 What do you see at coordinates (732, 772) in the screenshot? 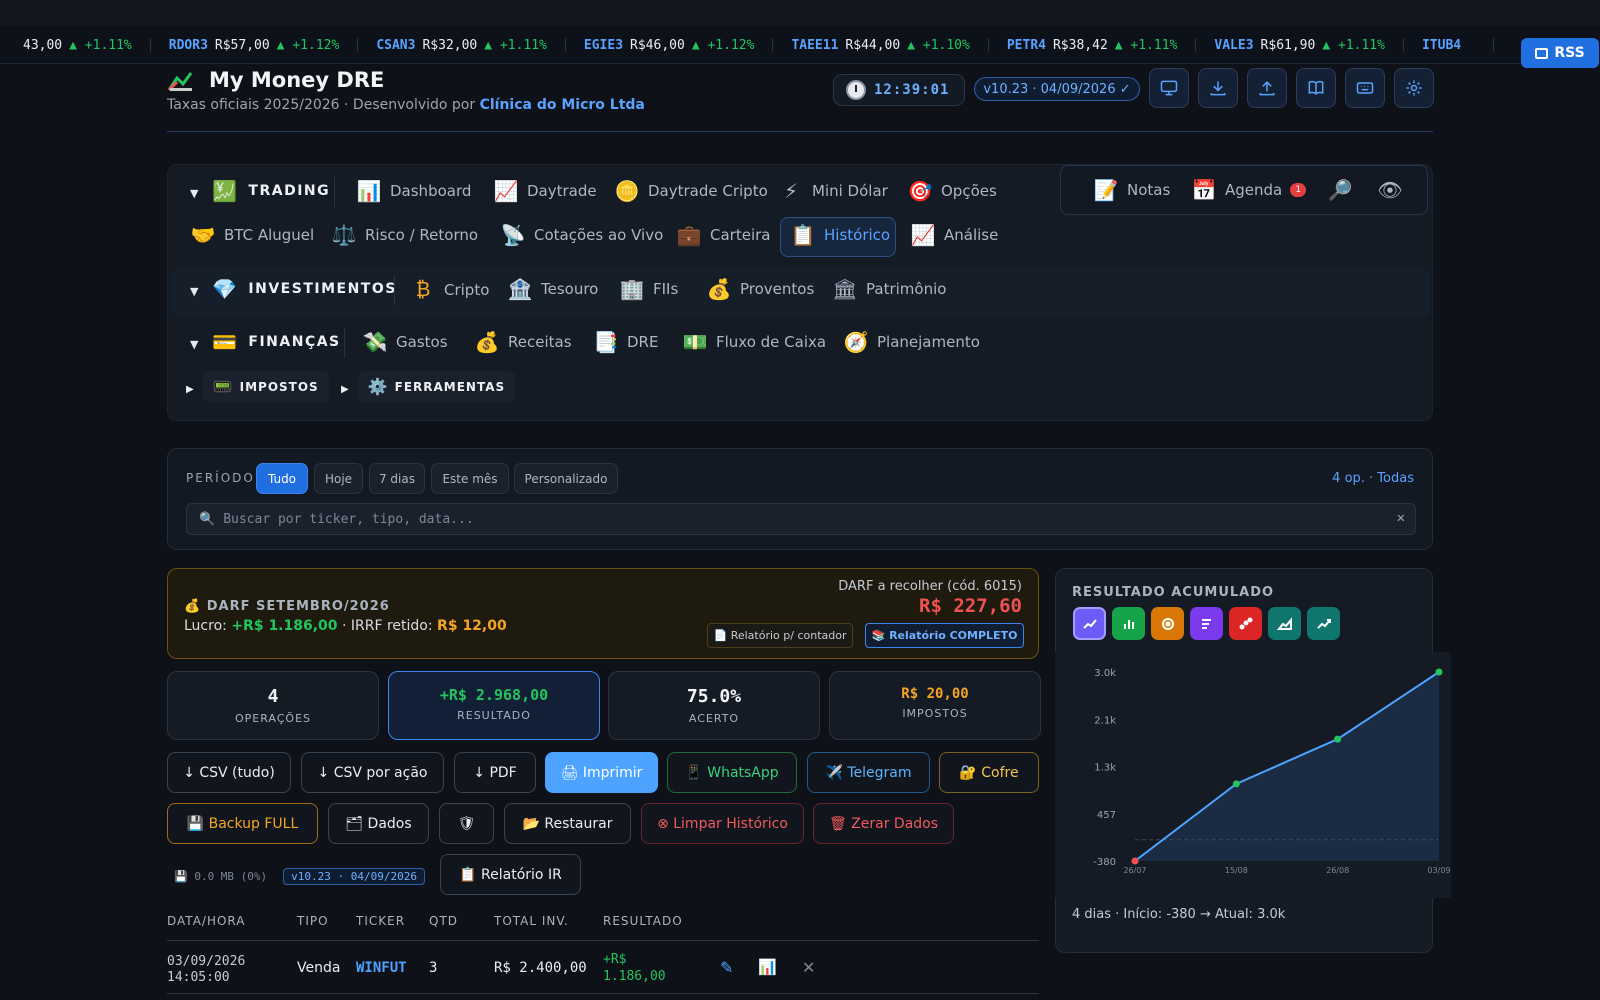
I see `whatsapp-button: 📱 WhatsApp` at bounding box center [732, 772].